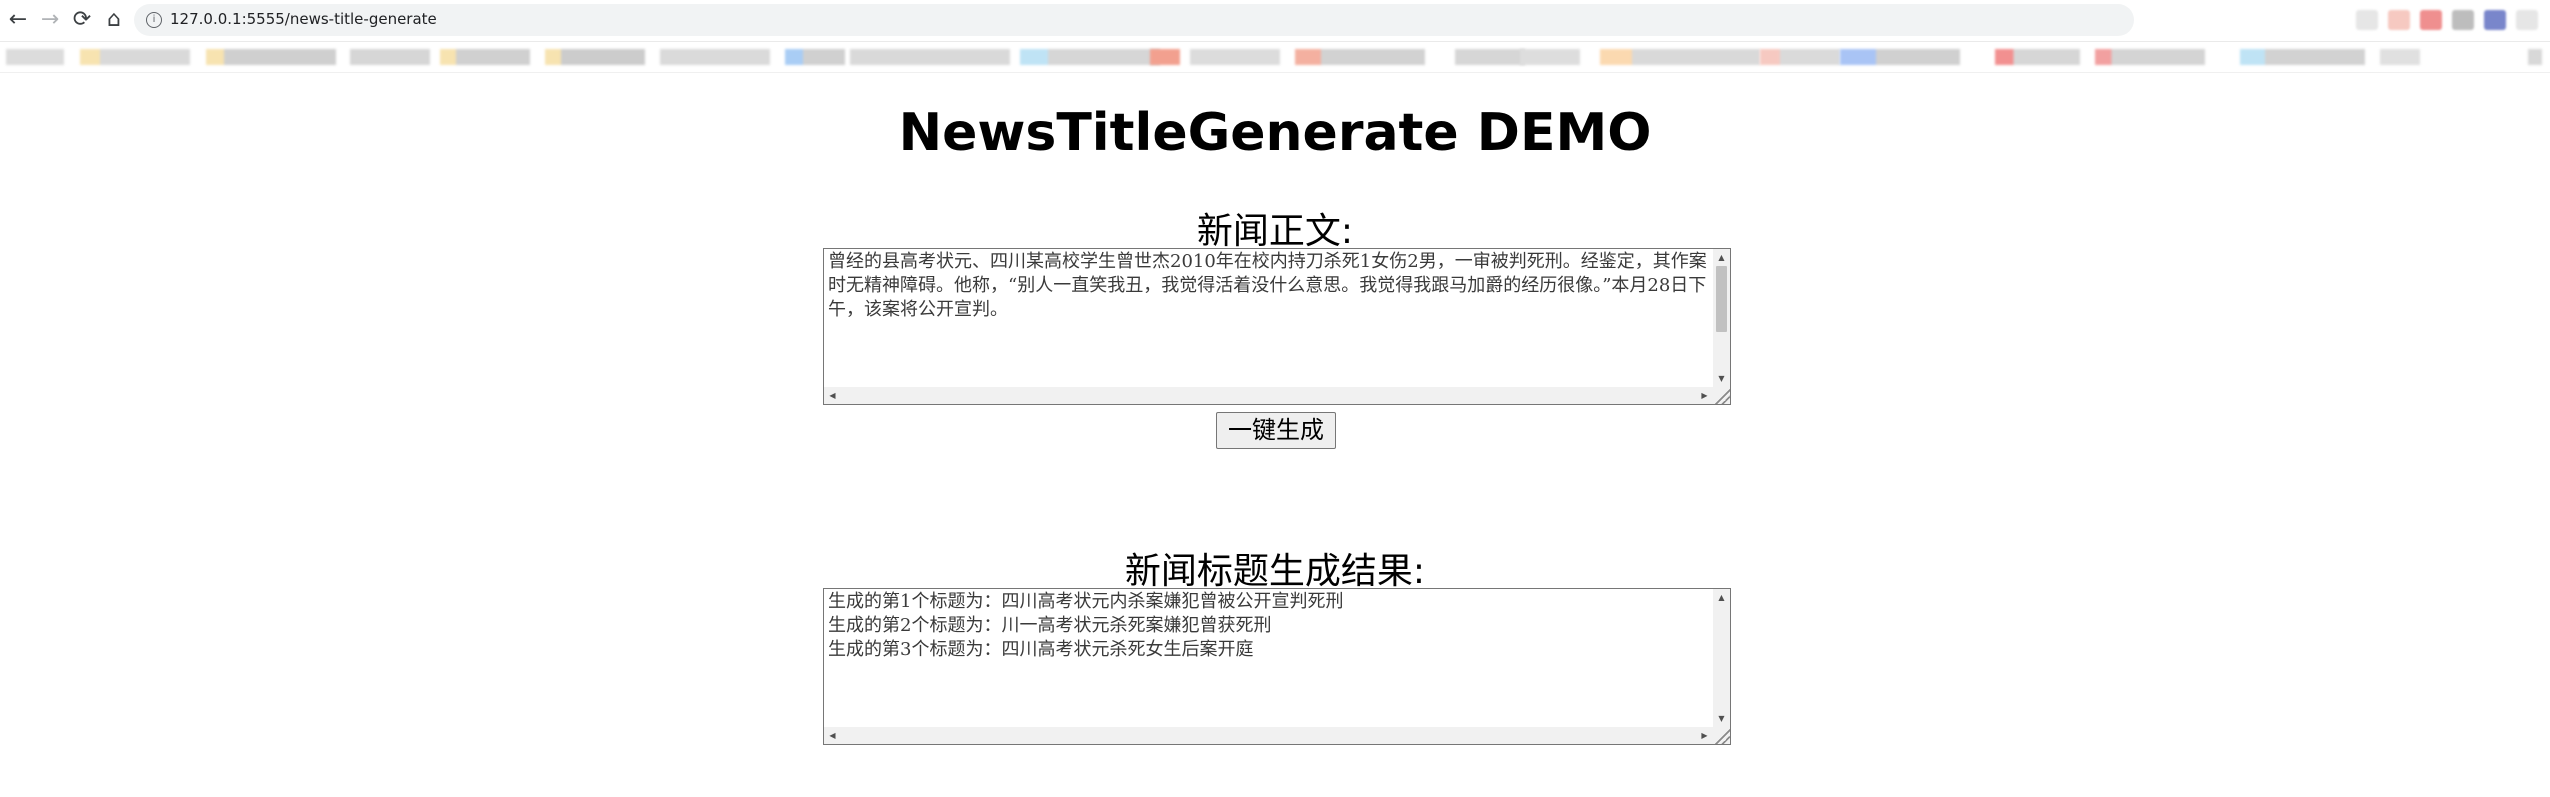  What do you see at coordinates (18, 20) in the screenshot?
I see `back-arrow-icon: ←` at bounding box center [18, 20].